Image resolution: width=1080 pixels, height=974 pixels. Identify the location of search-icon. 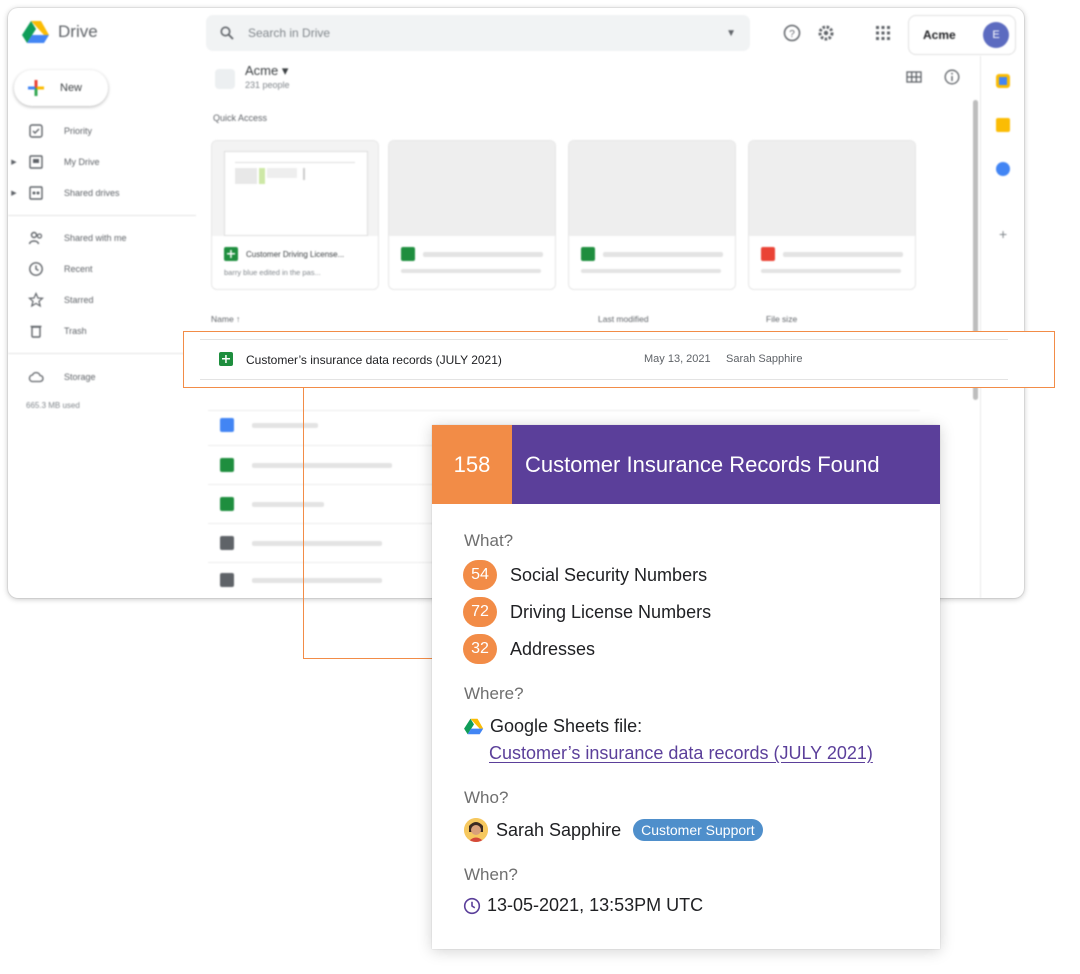
(227, 33).